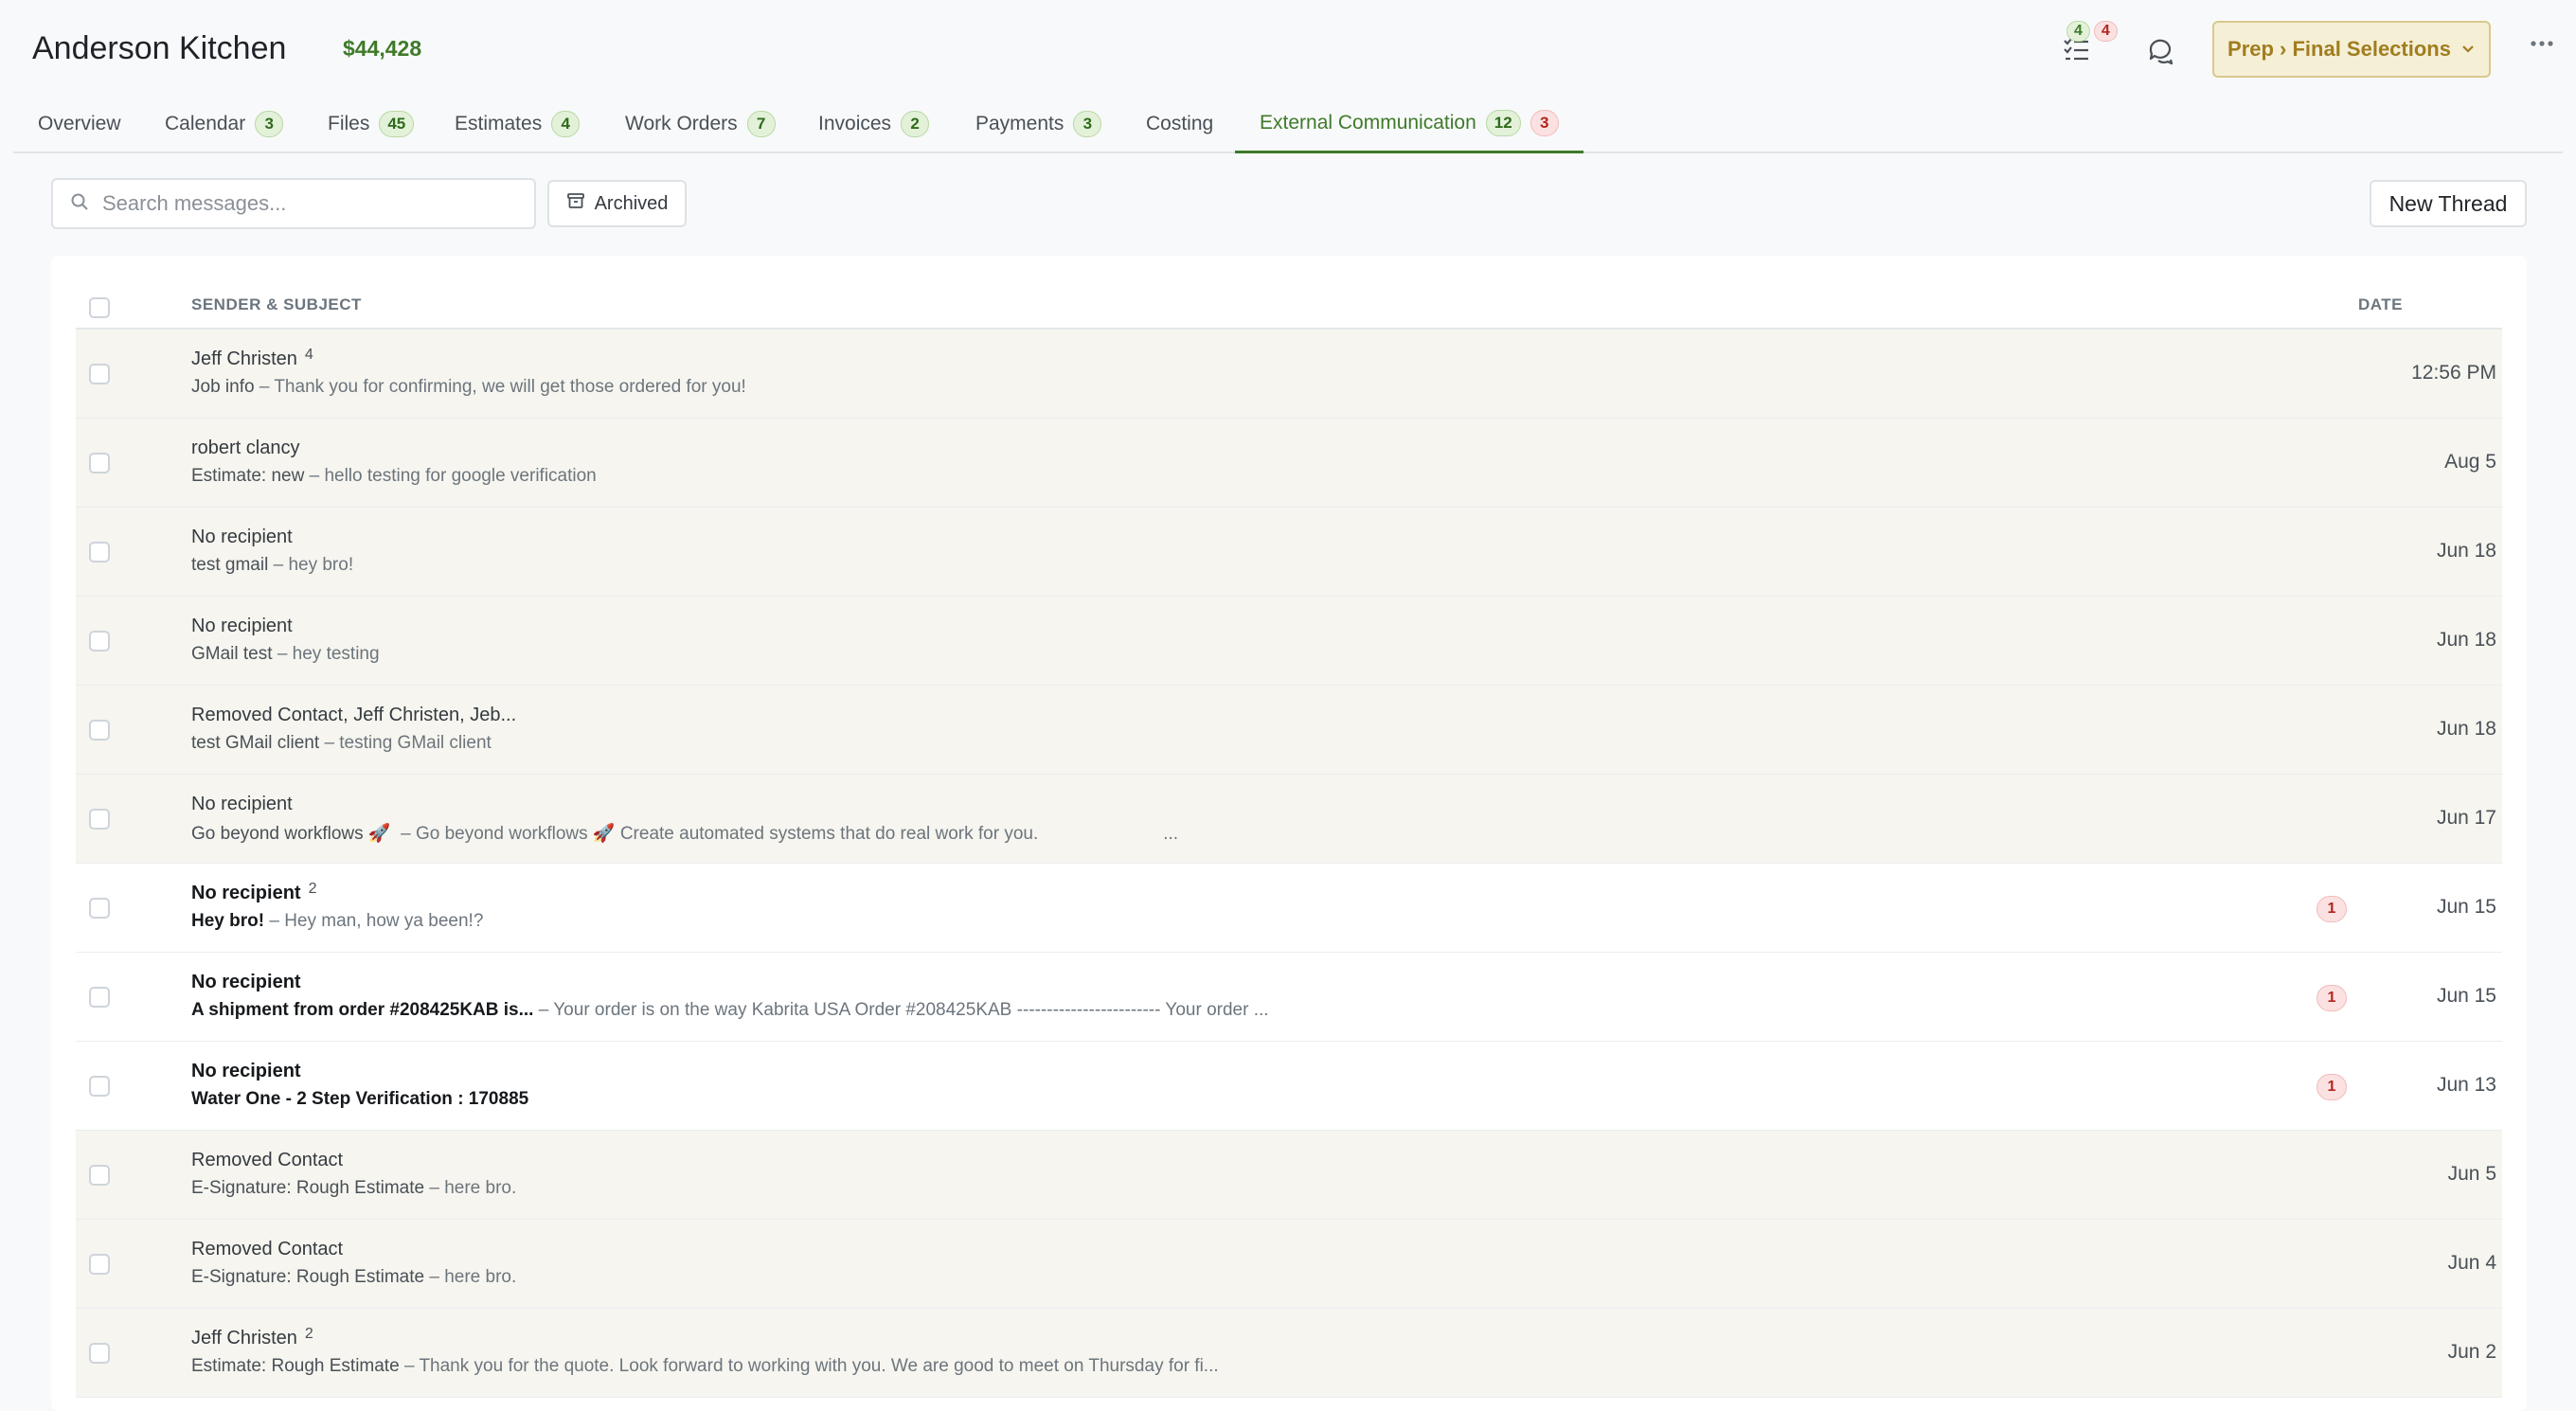 This screenshot has height=1411, width=2576. I want to click on message-subject: GMail test, so click(234, 654).